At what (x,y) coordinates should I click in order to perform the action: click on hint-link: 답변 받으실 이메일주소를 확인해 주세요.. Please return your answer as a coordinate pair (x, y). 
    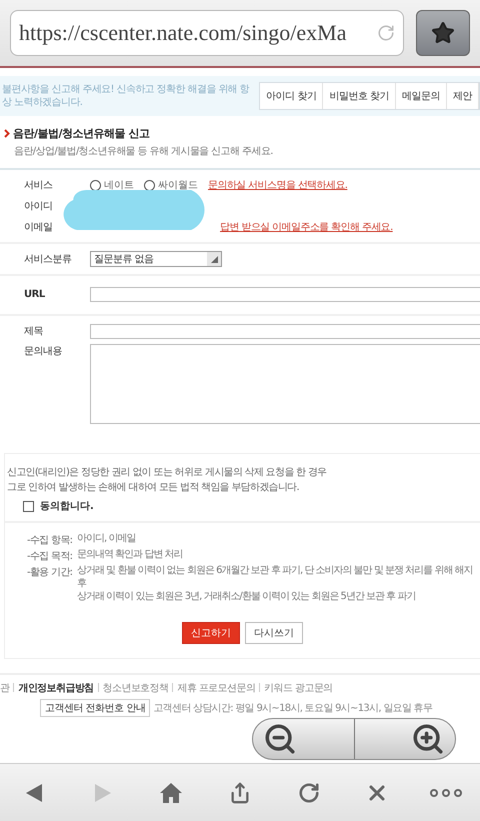
    Looking at the image, I should click on (306, 227).